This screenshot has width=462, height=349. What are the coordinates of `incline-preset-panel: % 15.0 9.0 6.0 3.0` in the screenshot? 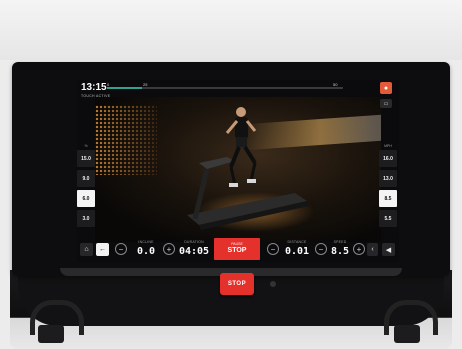 It's located at (86, 186).